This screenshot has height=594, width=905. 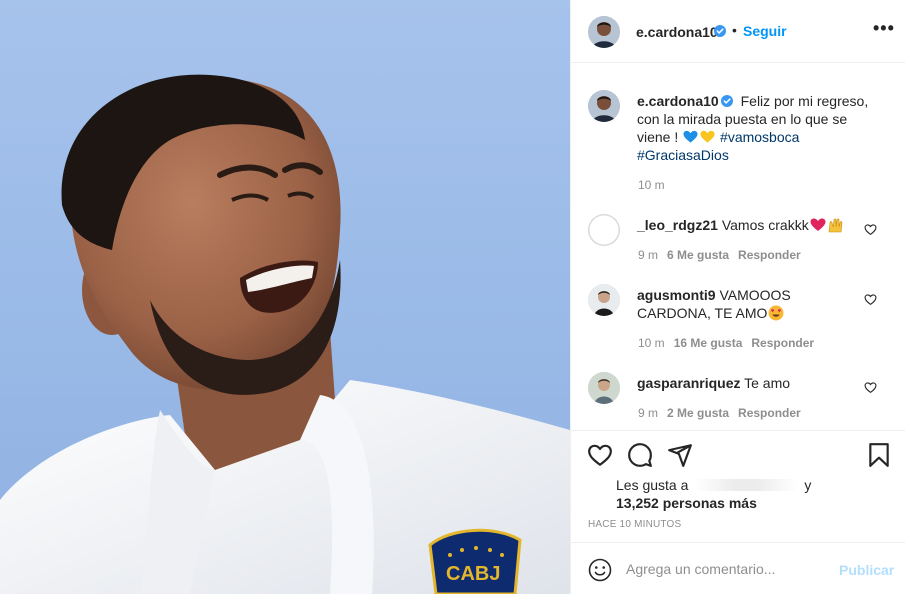 I want to click on comment-time: 10 m, so click(x=651, y=343).